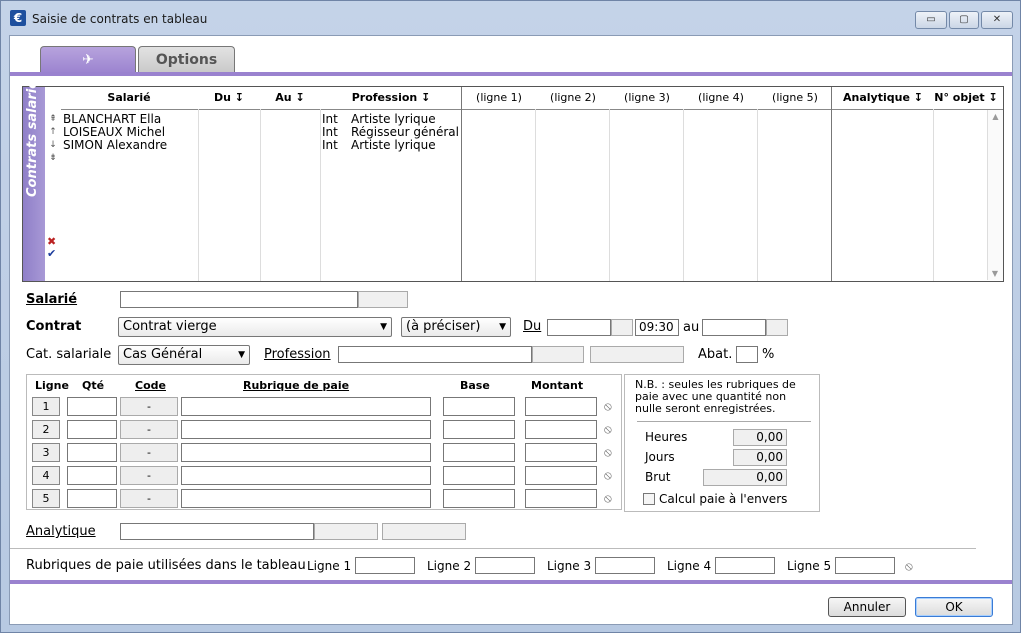  What do you see at coordinates (186, 60) in the screenshot?
I see `tab-options: Options` at bounding box center [186, 60].